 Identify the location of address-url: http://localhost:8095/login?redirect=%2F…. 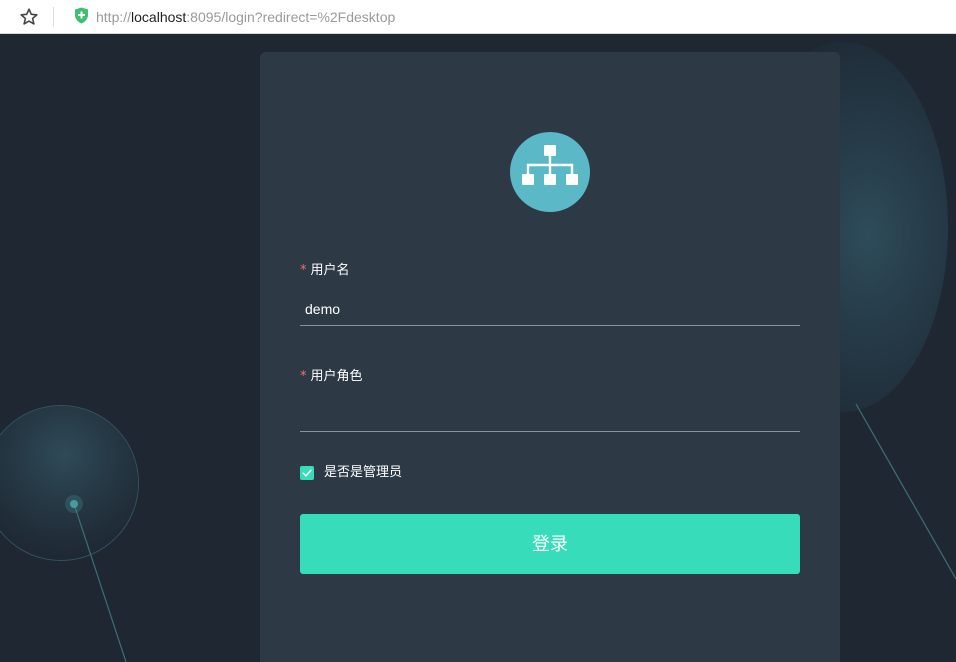
(245, 17).